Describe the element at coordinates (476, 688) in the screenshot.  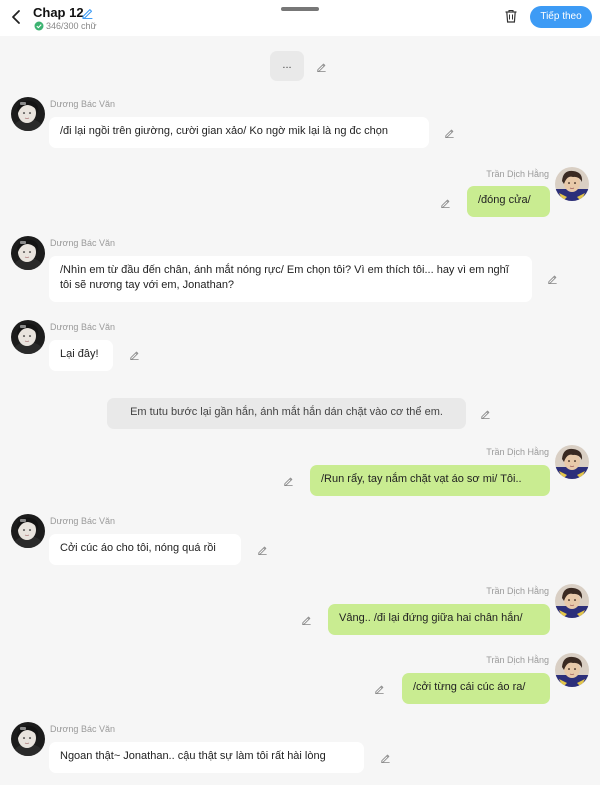
I see `message-bubble: /cởi từng cái cúc áo ra/` at that location.